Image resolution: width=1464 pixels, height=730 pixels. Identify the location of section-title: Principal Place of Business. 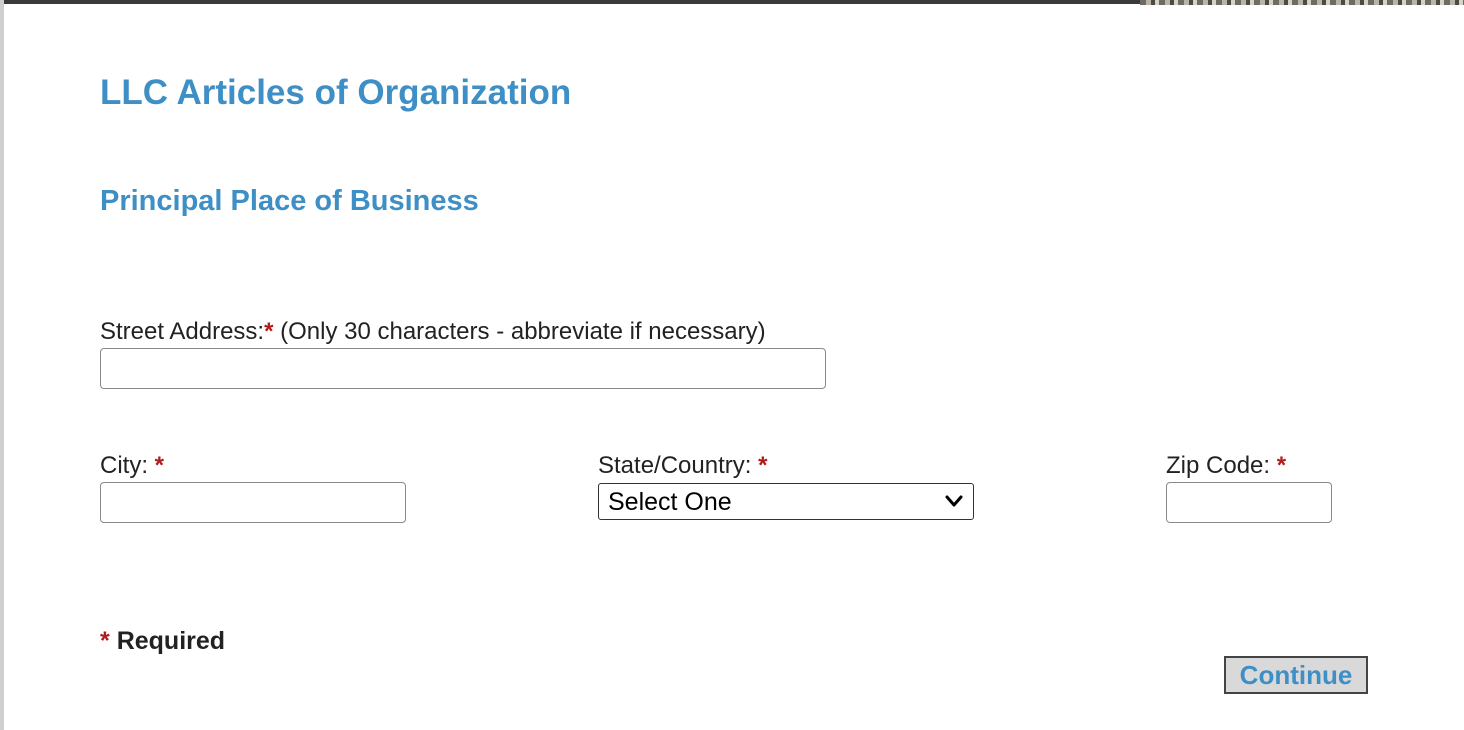
(289, 201).